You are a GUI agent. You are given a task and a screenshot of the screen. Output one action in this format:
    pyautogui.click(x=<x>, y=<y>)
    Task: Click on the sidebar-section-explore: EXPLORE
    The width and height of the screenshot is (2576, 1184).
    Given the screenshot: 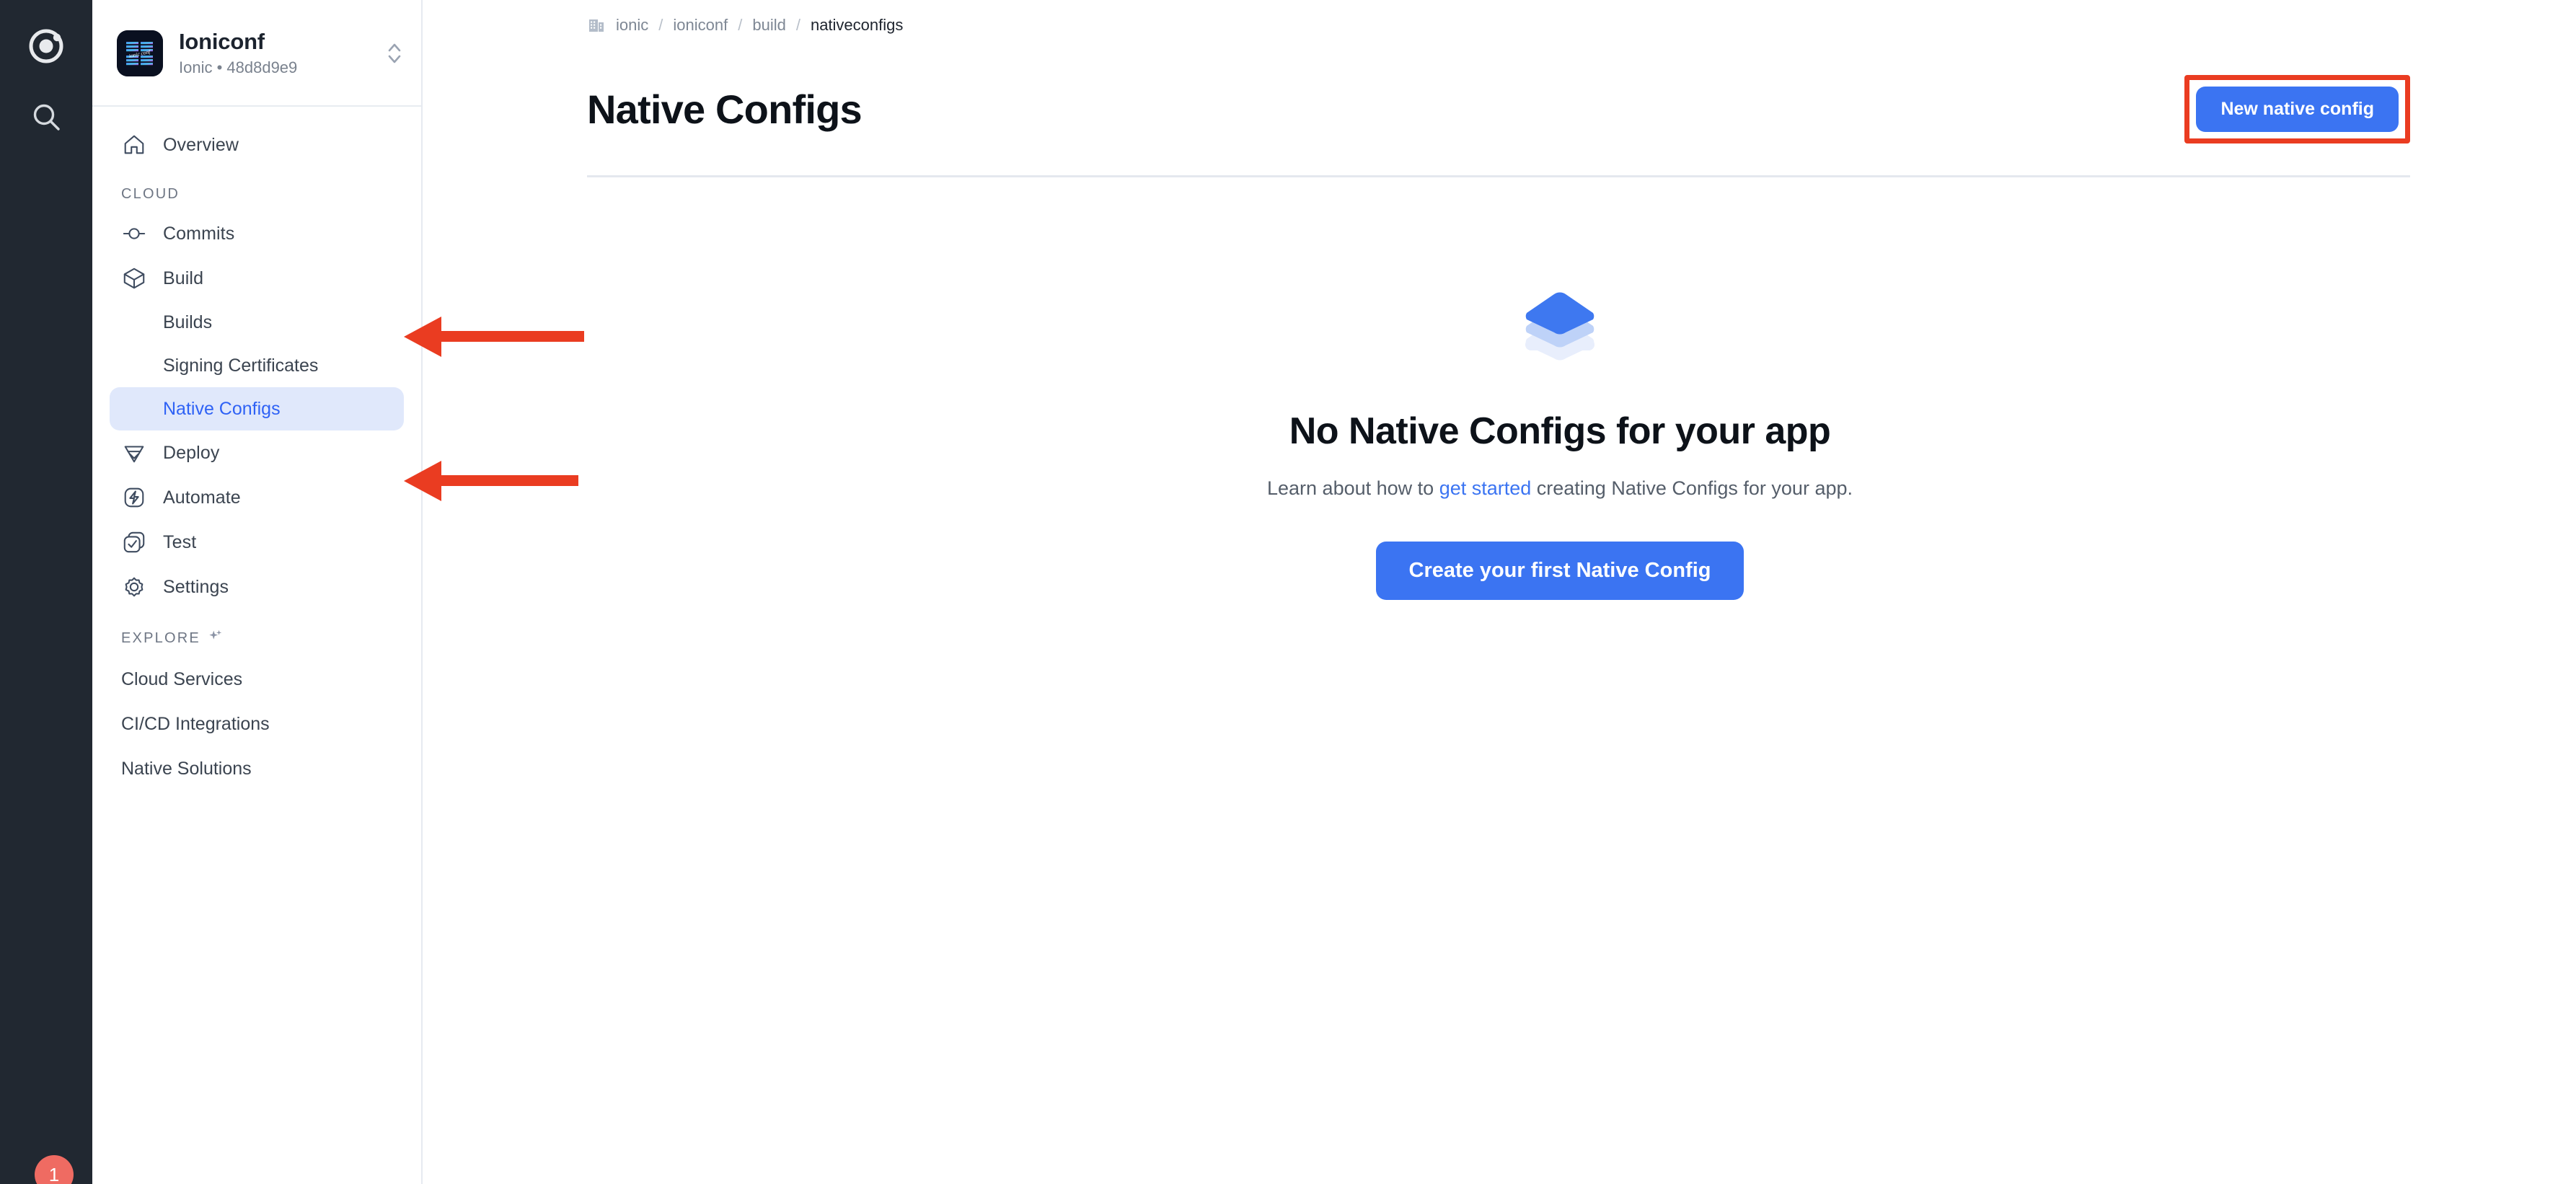 What is the action you would take?
    pyautogui.click(x=257, y=638)
    